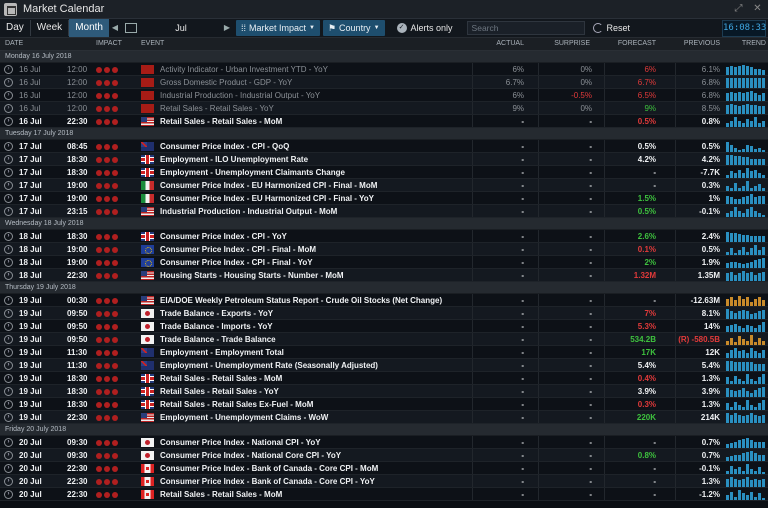 This screenshot has width=768, height=508. Describe the element at coordinates (115, 28) in the screenshot. I see `prev-month-arrow-icon: ◀` at that location.